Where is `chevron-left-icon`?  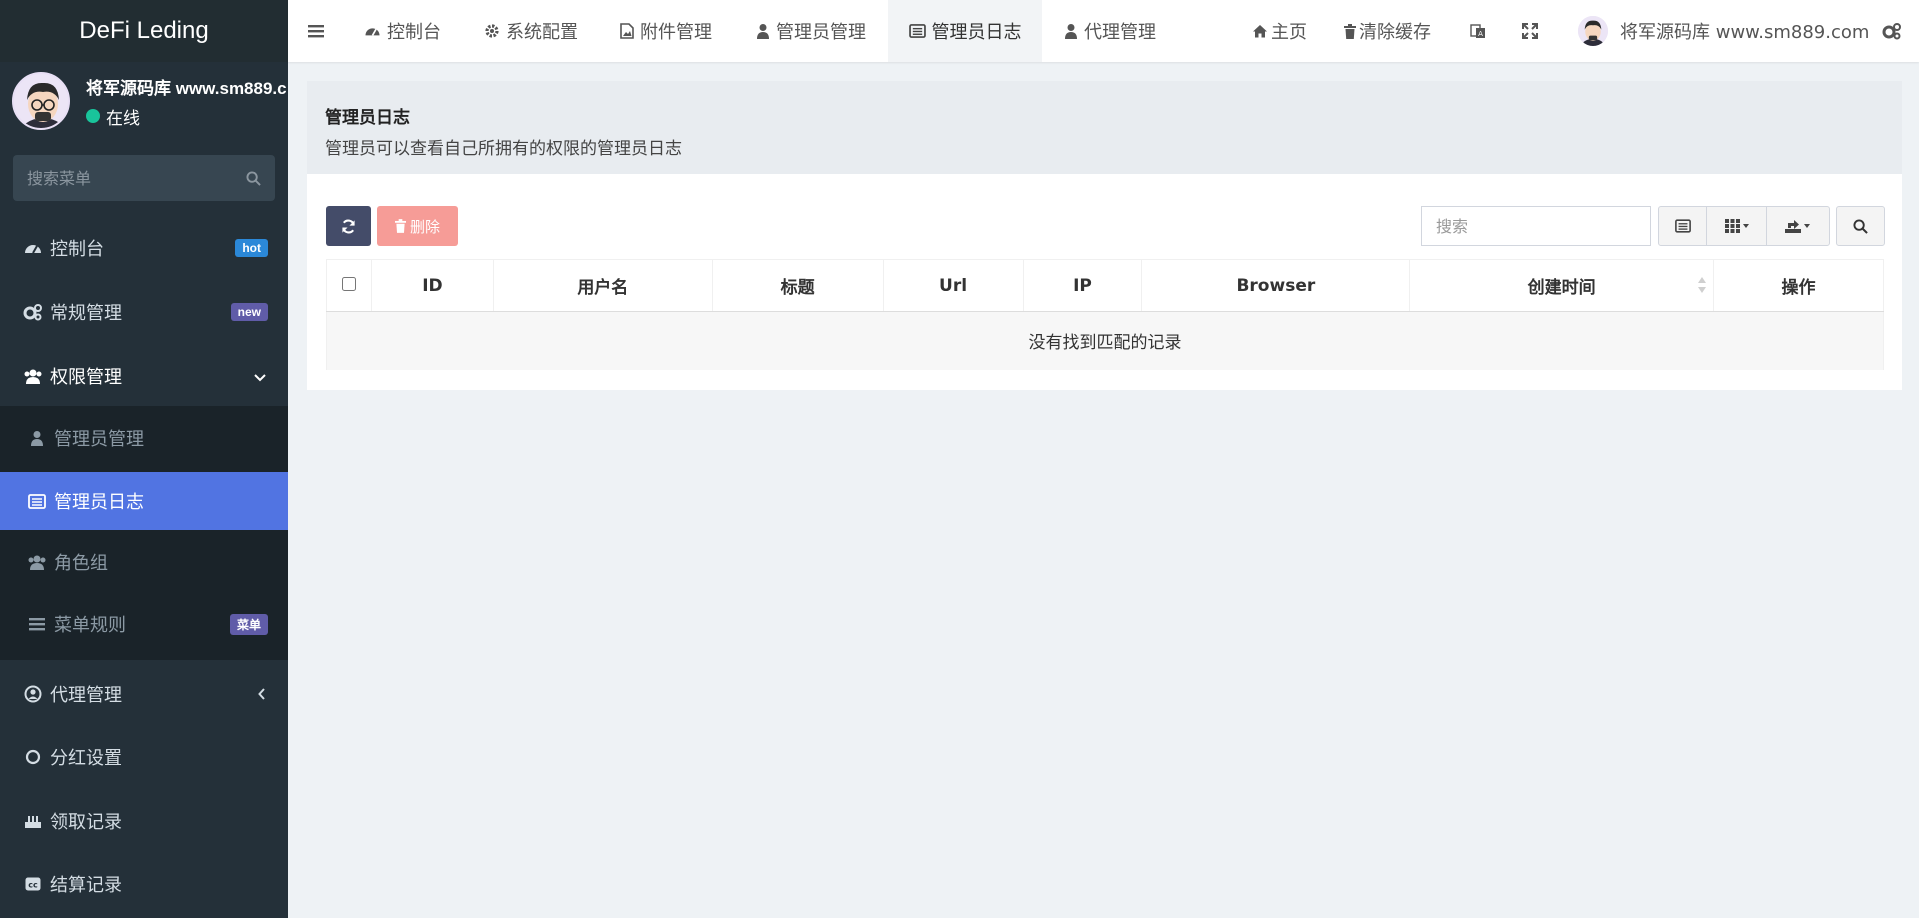
chevron-left-icon is located at coordinates (262, 694).